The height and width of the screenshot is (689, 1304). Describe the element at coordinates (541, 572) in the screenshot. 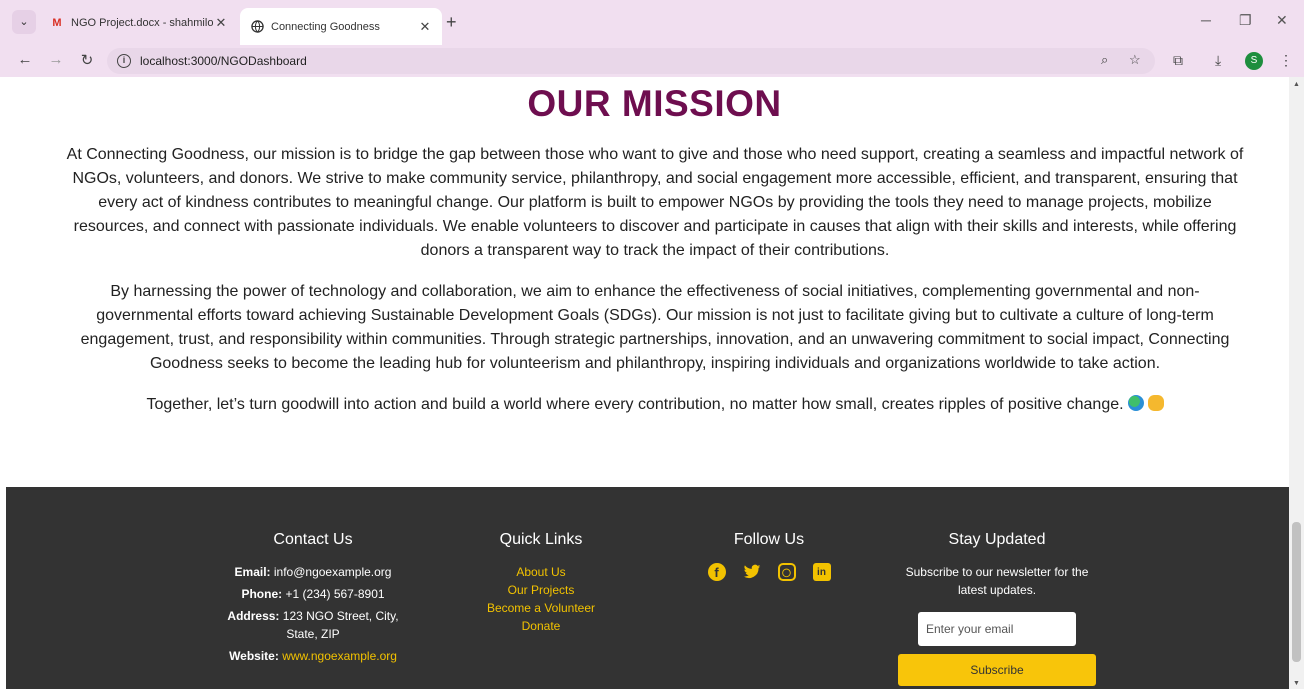

I see `link-about-us: About Us` at that location.